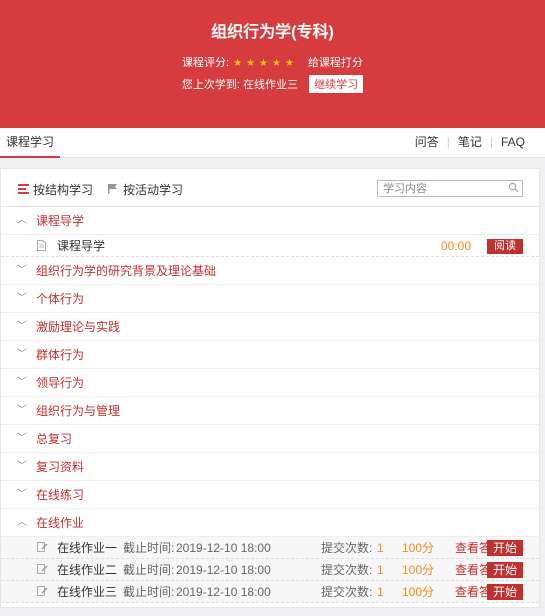  I want to click on search-icon, so click(513, 187).